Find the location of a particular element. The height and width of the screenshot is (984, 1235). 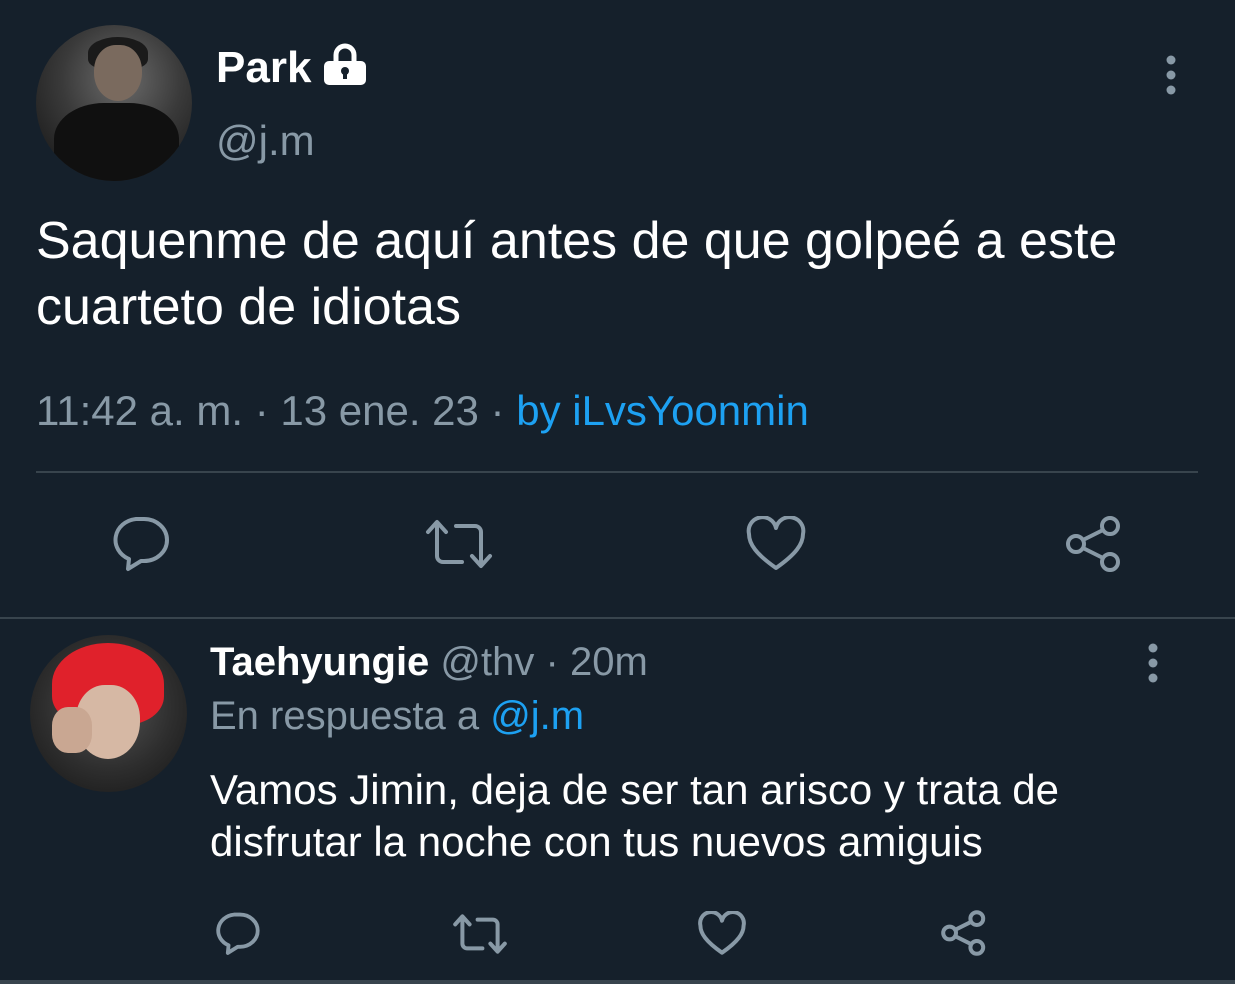

reply-display-name: Taehyungie is located at coordinates (319, 662).